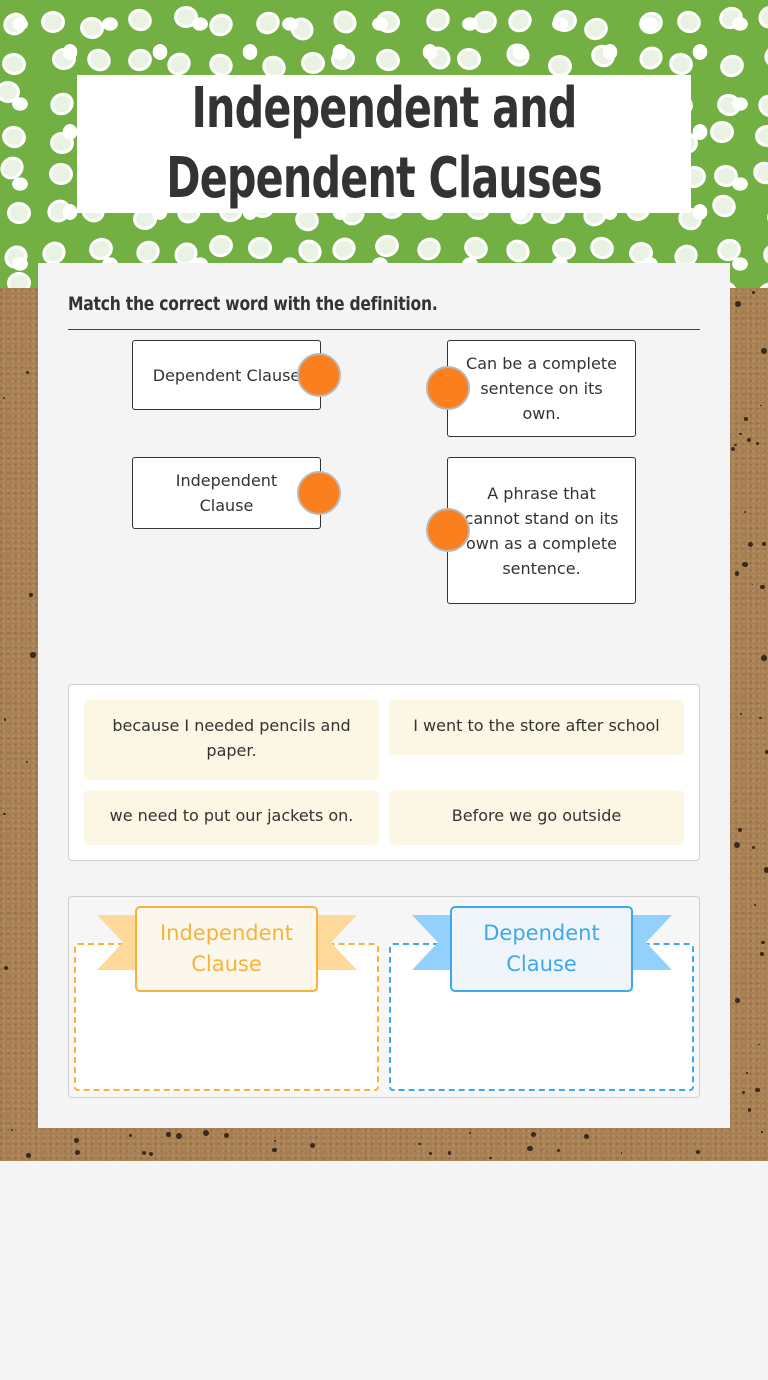  I want to click on match-term-card: Independent Clause, so click(226, 493).